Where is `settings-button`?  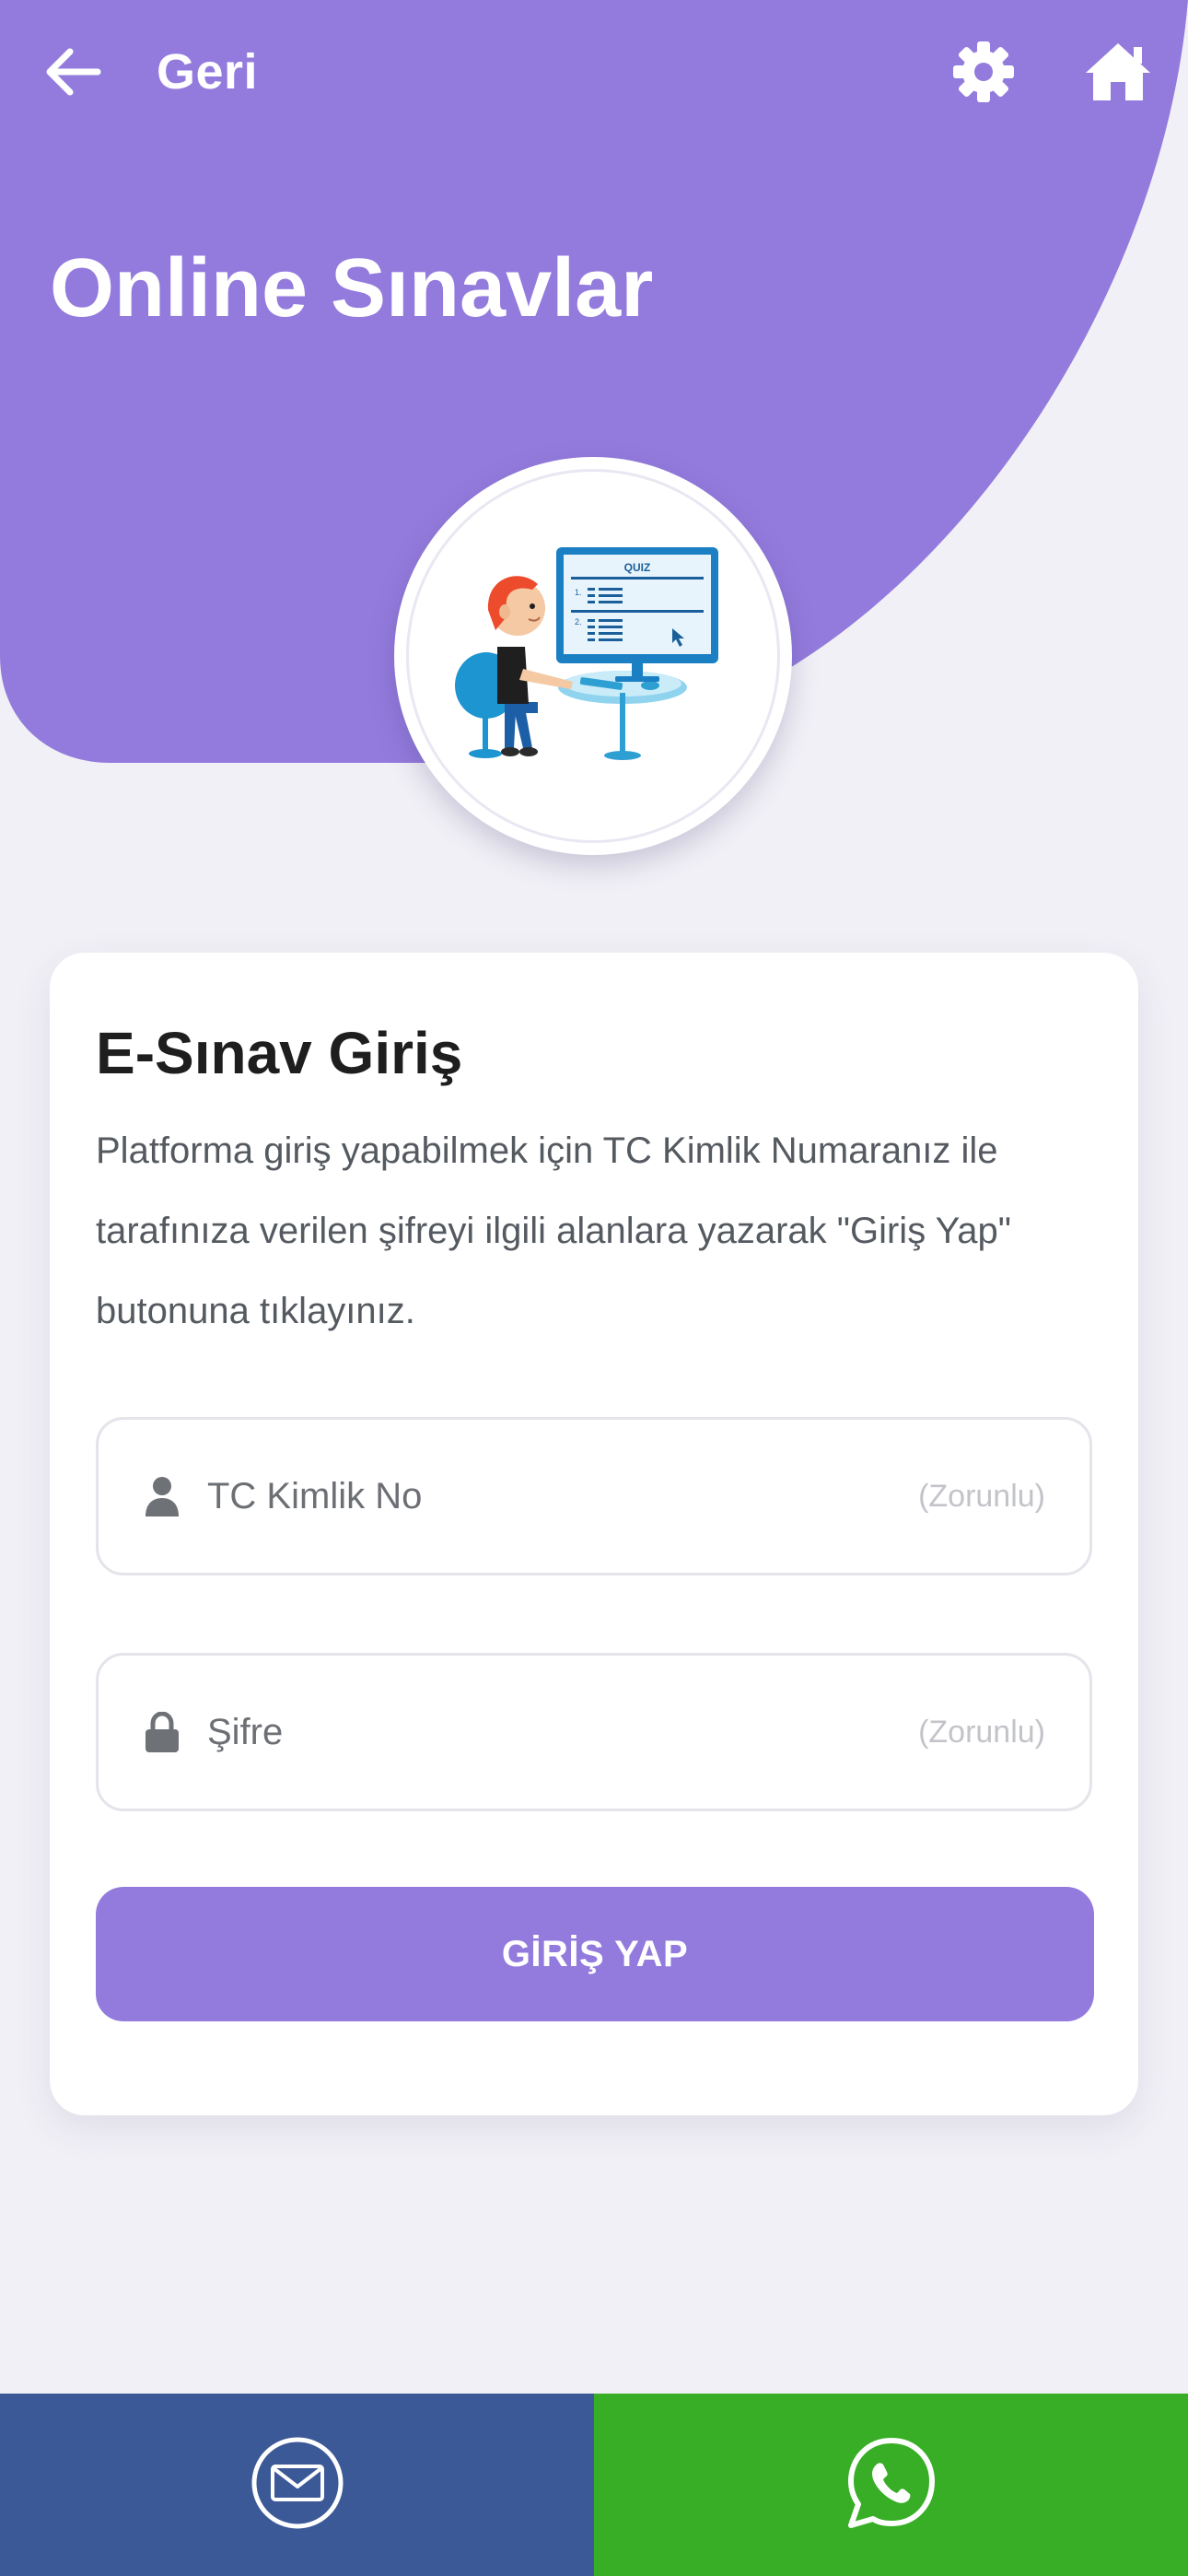
settings-button is located at coordinates (983, 73).